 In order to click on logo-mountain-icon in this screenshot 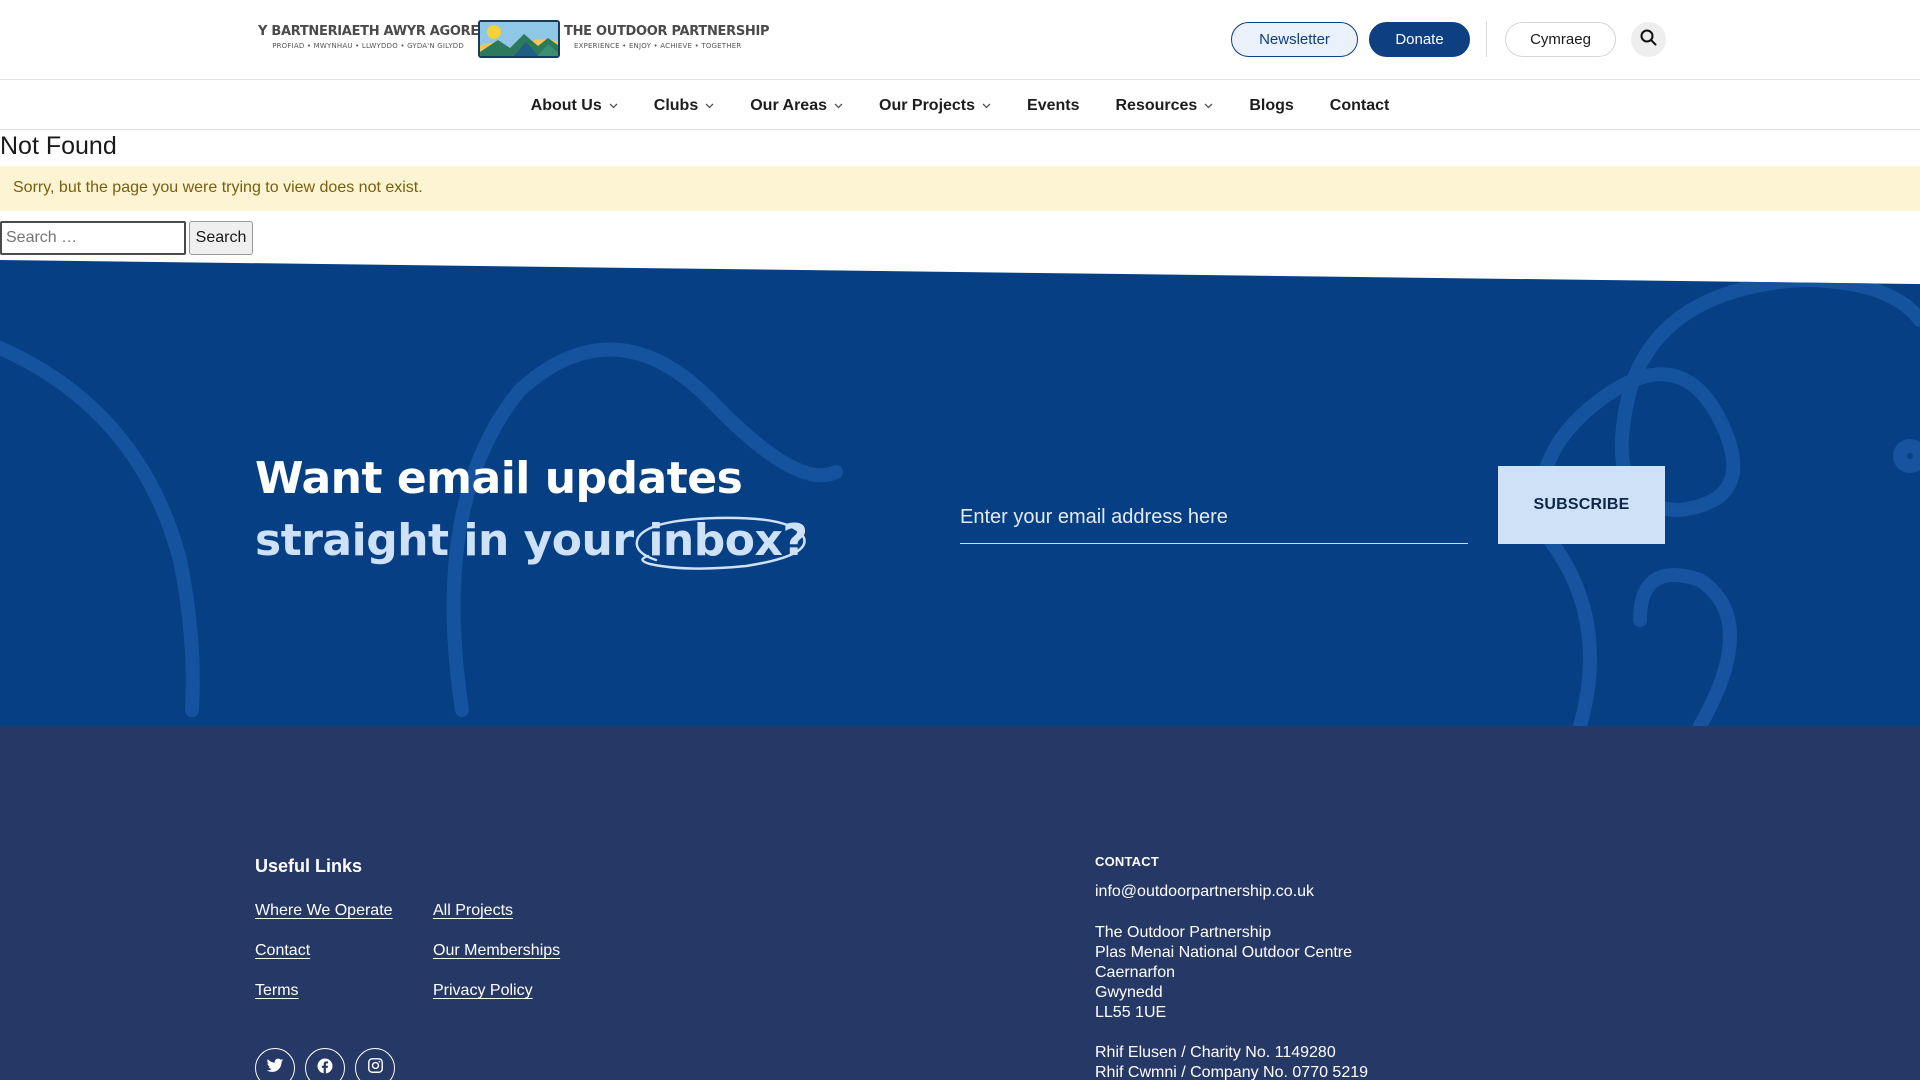, I will do `click(519, 39)`.